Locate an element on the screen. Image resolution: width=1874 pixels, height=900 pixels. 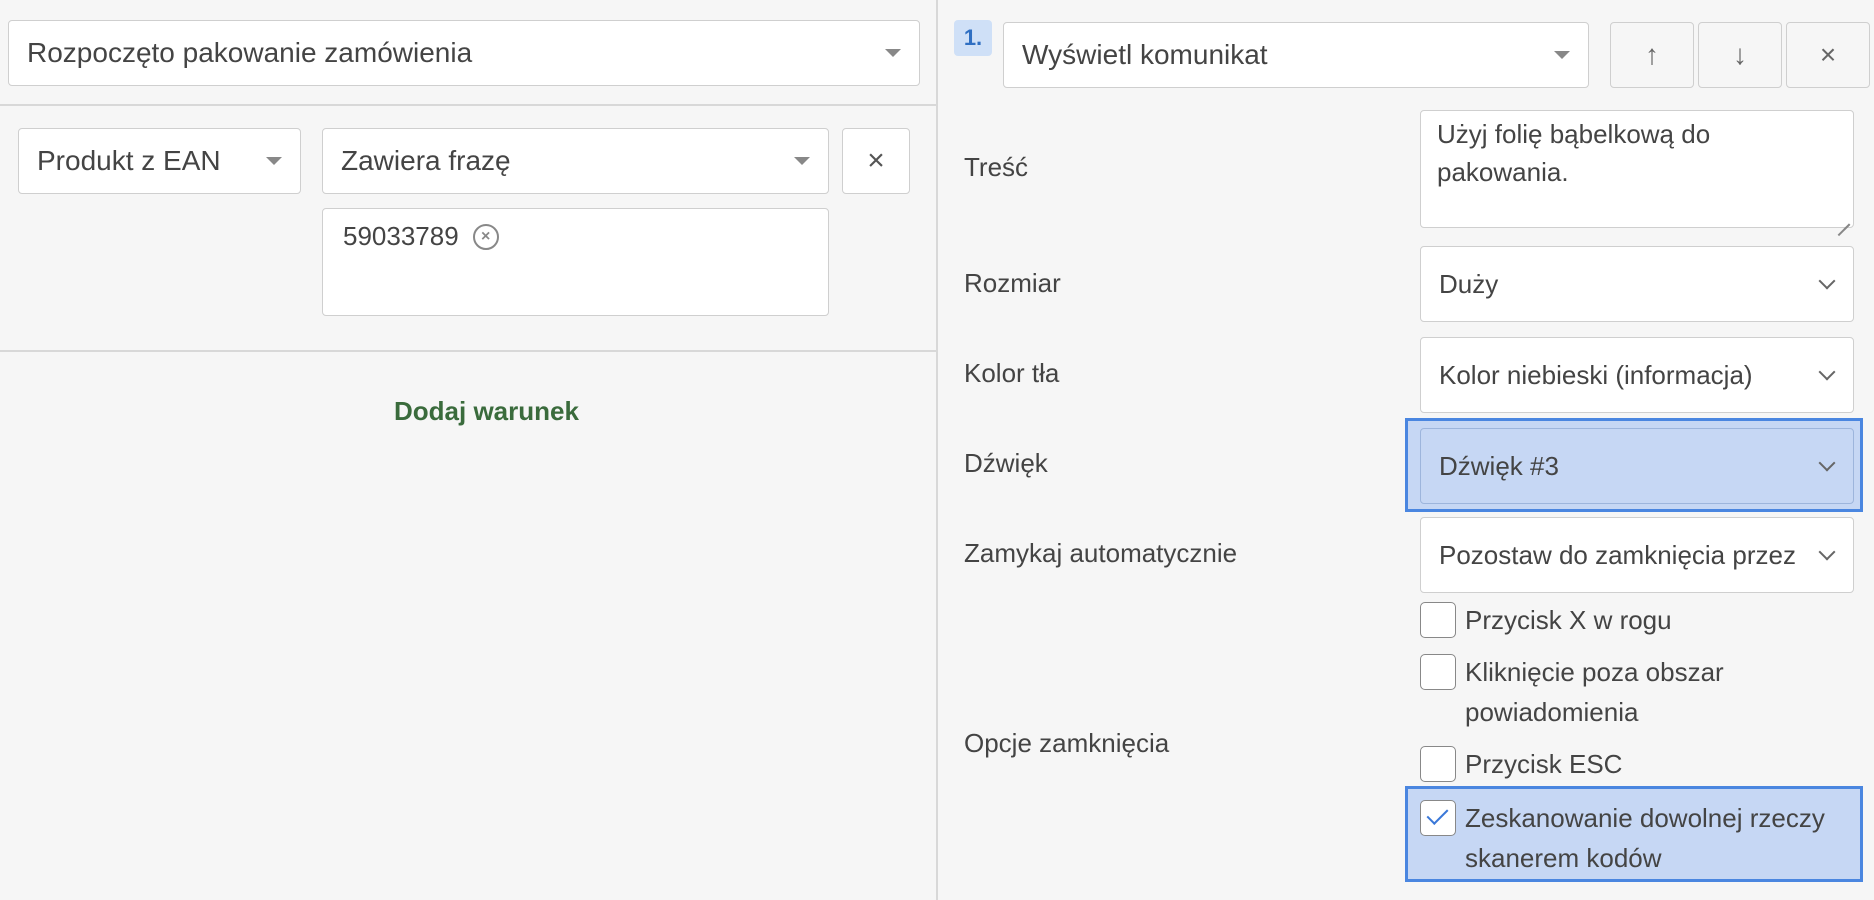
size-select: Duży is located at coordinates (1637, 284).